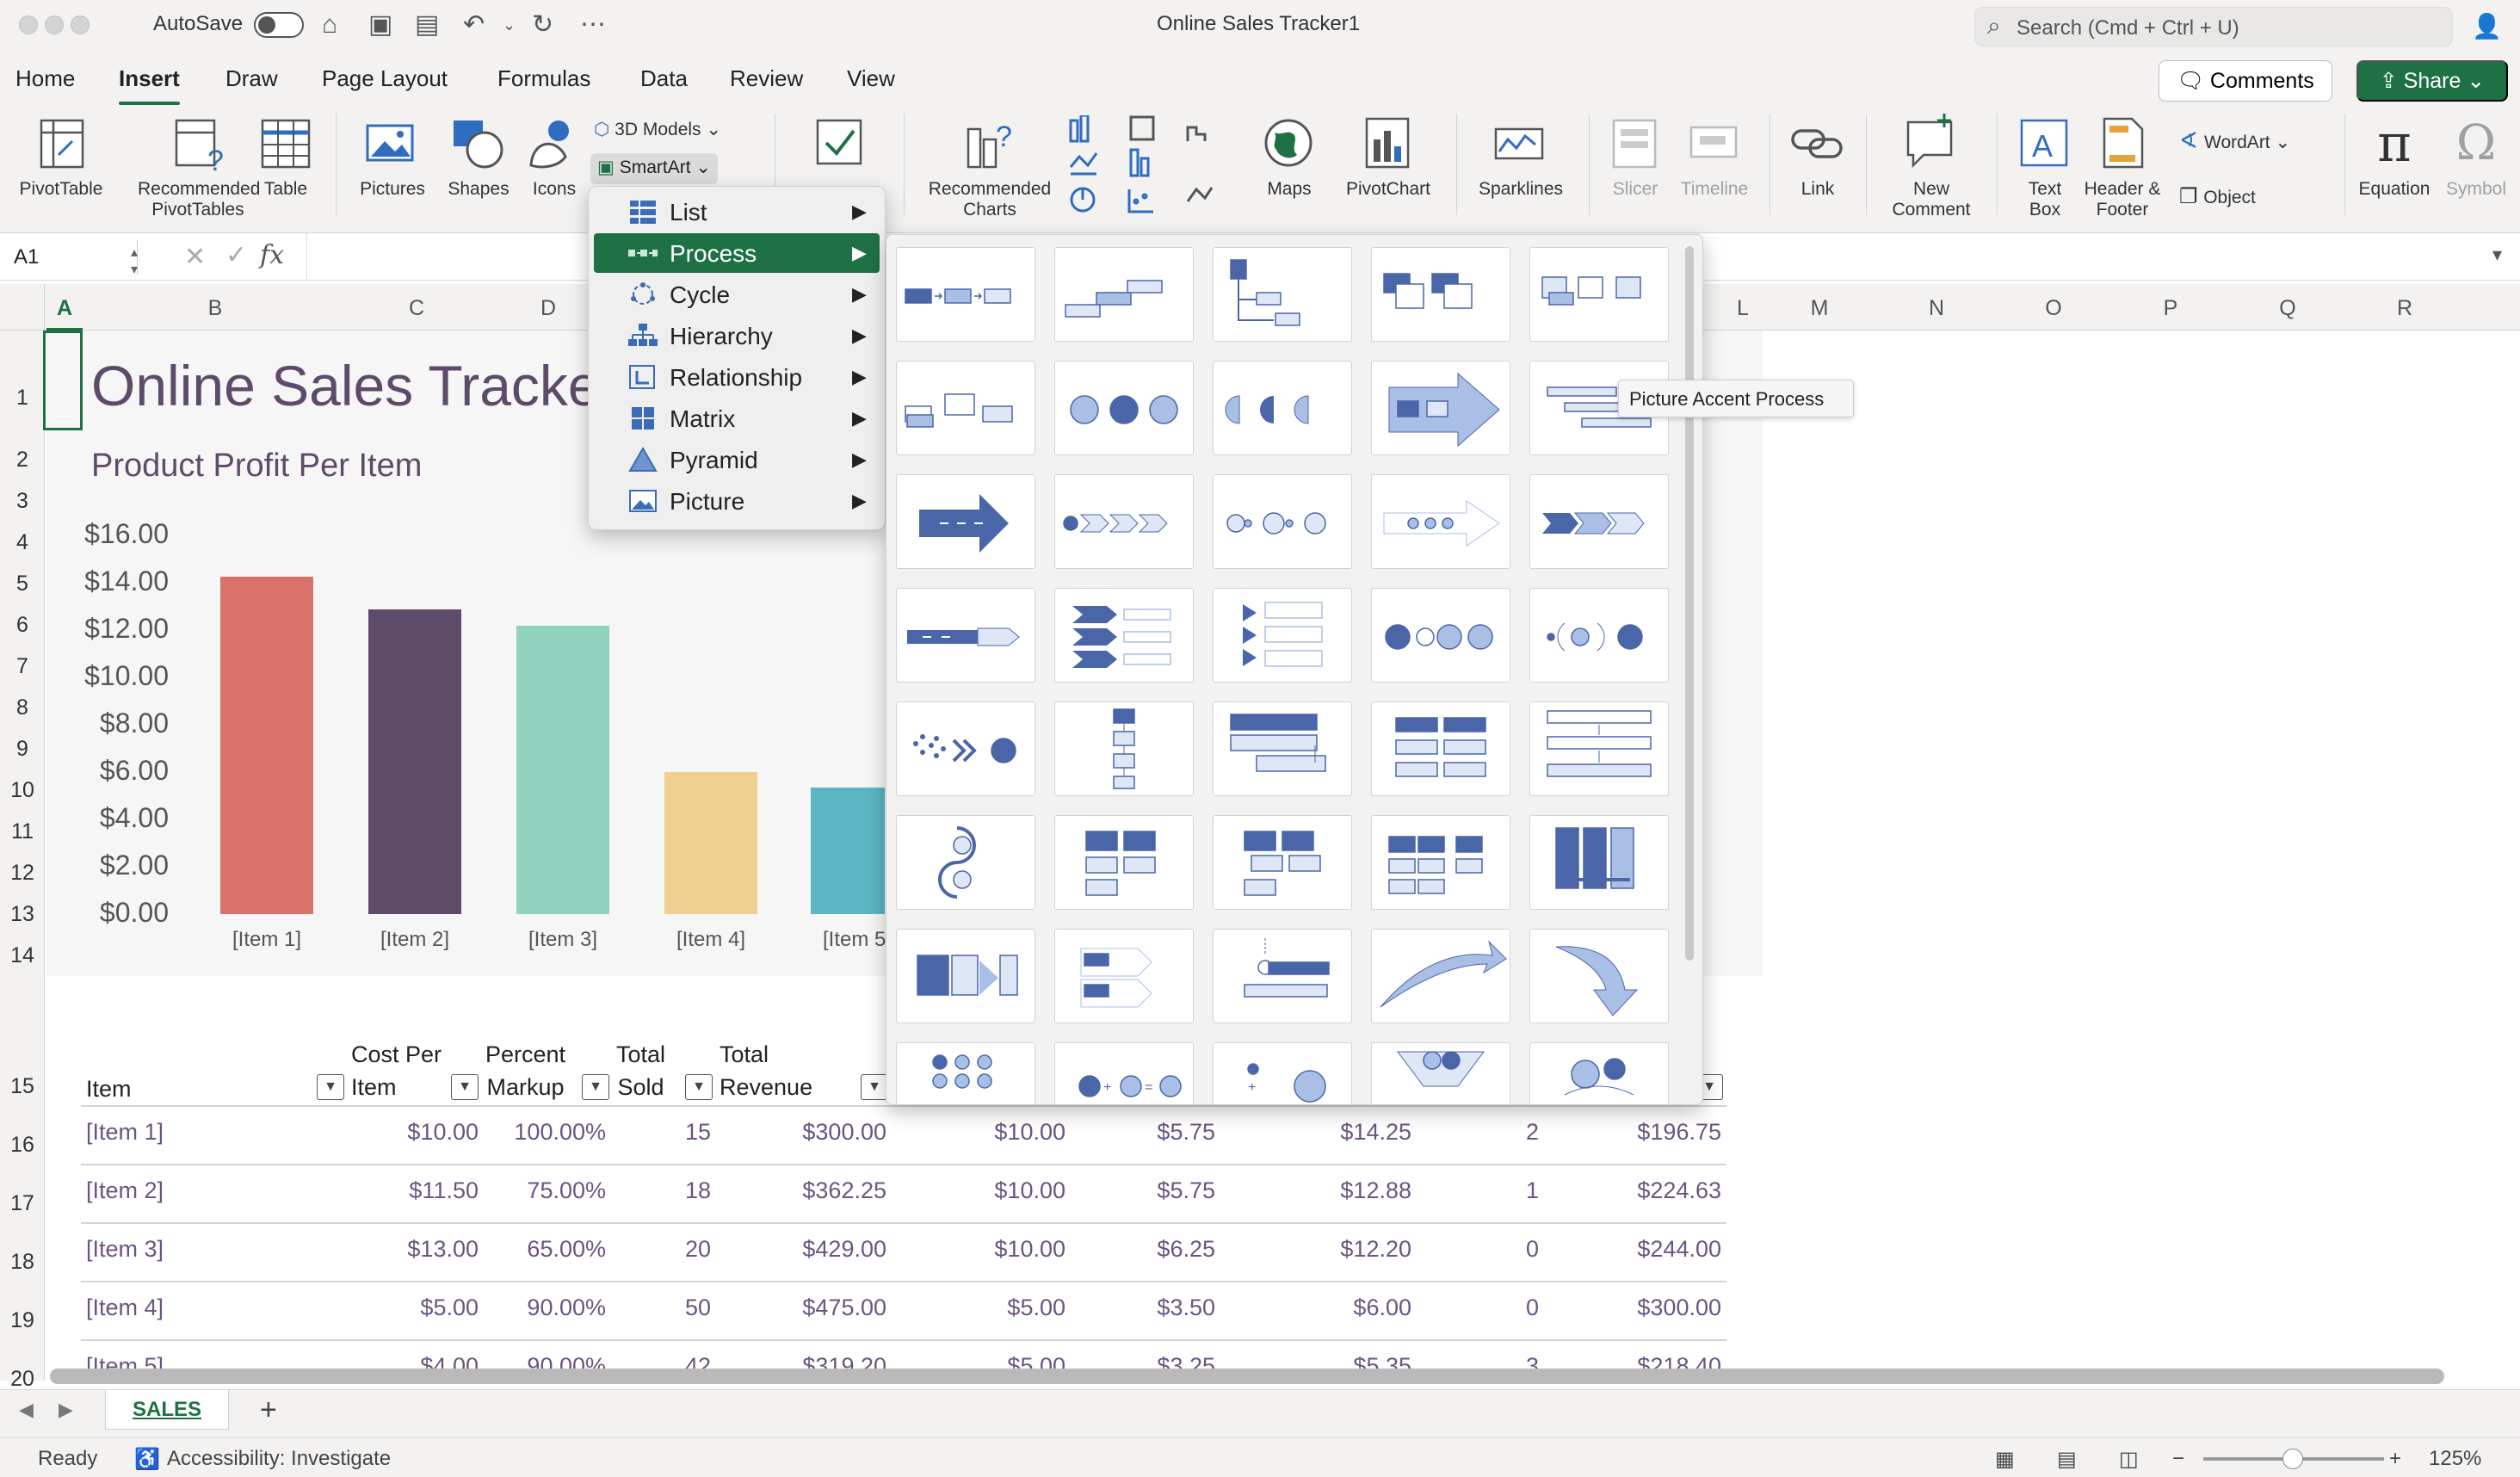  I want to click on zoom-level: 125%, so click(2455, 1459).